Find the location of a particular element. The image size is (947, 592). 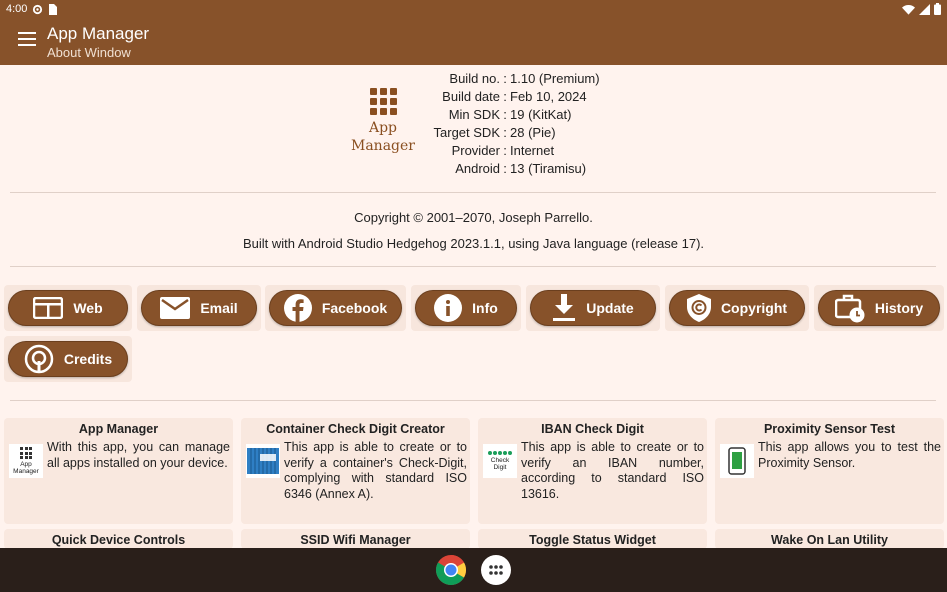

app-grid-icon is located at coordinates (383, 101).